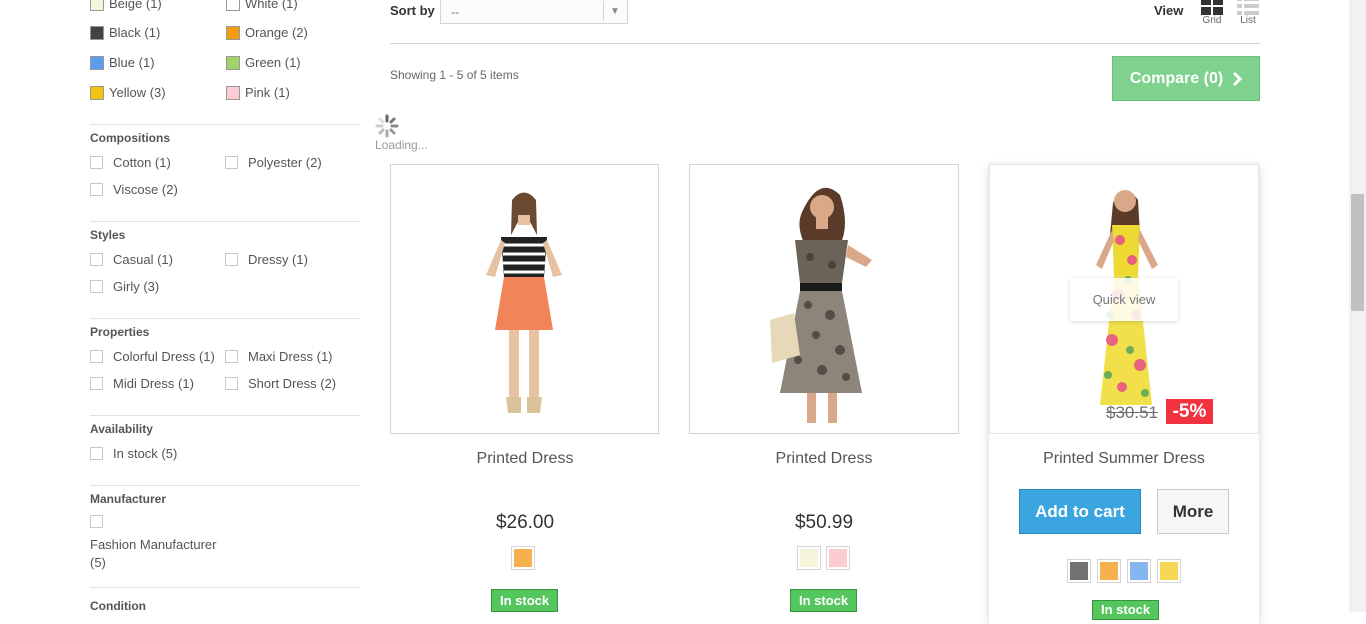 This screenshot has width=1366, height=624. I want to click on filter-midi-dress: Midi Dress (1), so click(142, 383).